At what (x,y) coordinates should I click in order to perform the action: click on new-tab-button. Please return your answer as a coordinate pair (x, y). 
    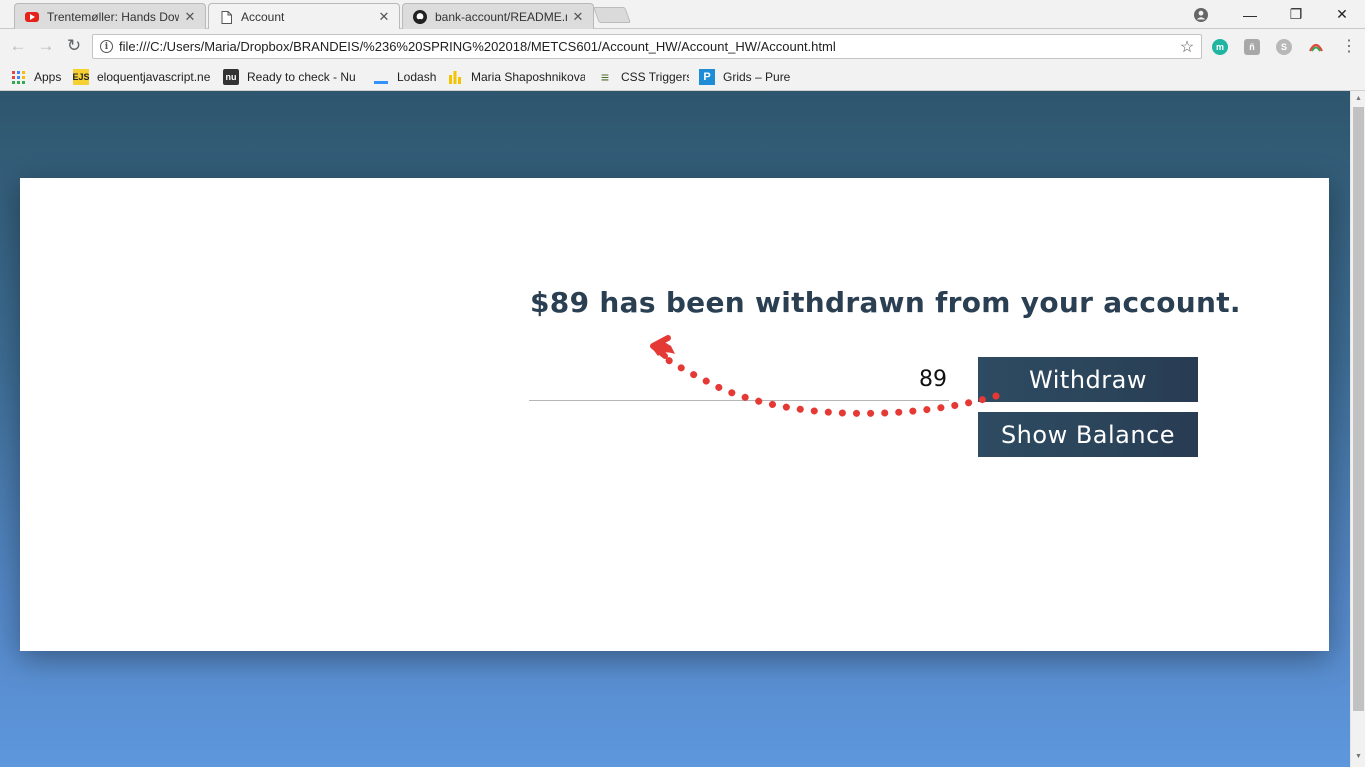
    Looking at the image, I should click on (612, 15).